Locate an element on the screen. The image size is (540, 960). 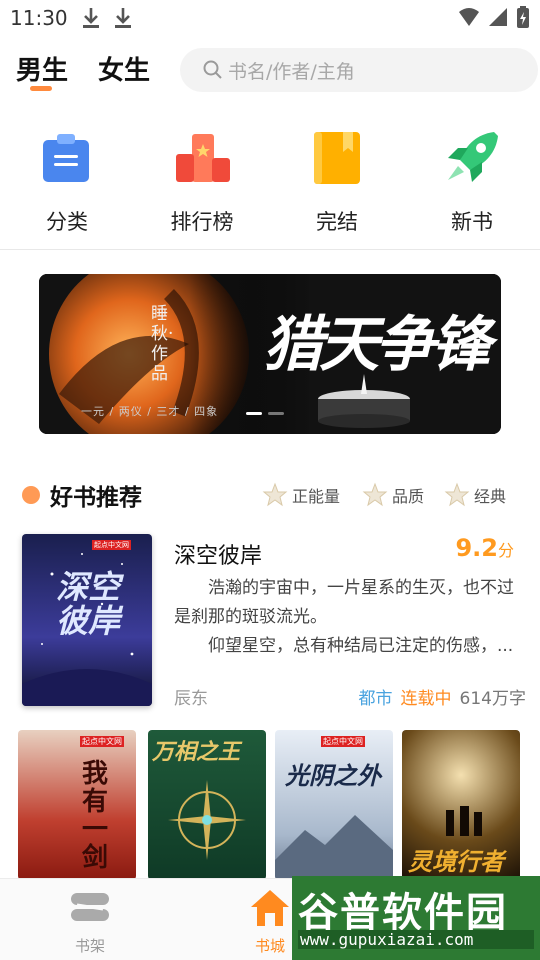
category-classify: 分类 is located at coordinates (67, 182).